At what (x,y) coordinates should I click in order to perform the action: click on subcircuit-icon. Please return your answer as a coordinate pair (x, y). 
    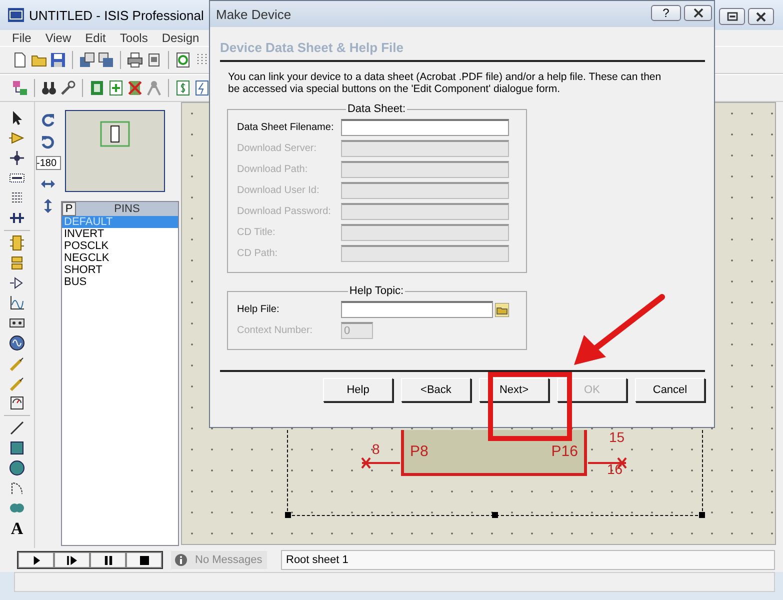
    Looking at the image, I should click on (17, 243).